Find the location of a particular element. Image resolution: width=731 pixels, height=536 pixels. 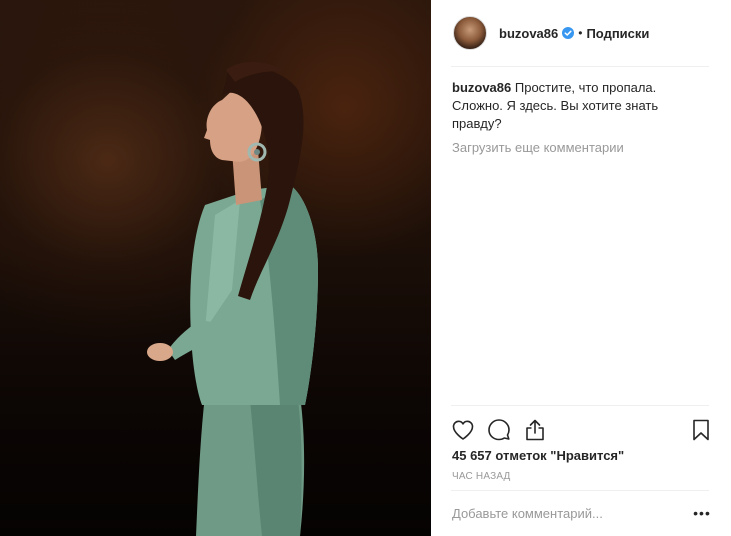

following-button: Подписки is located at coordinates (617, 33).